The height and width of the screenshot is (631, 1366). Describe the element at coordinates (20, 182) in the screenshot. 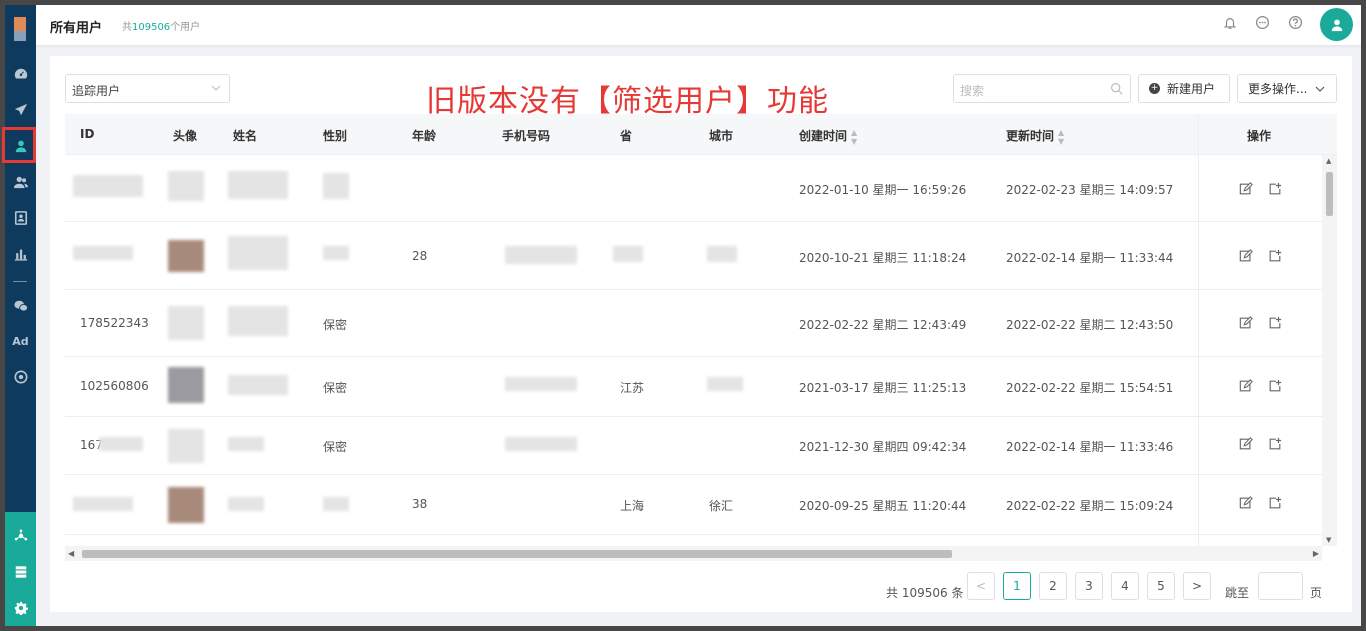

I see `user-group-icon` at that location.